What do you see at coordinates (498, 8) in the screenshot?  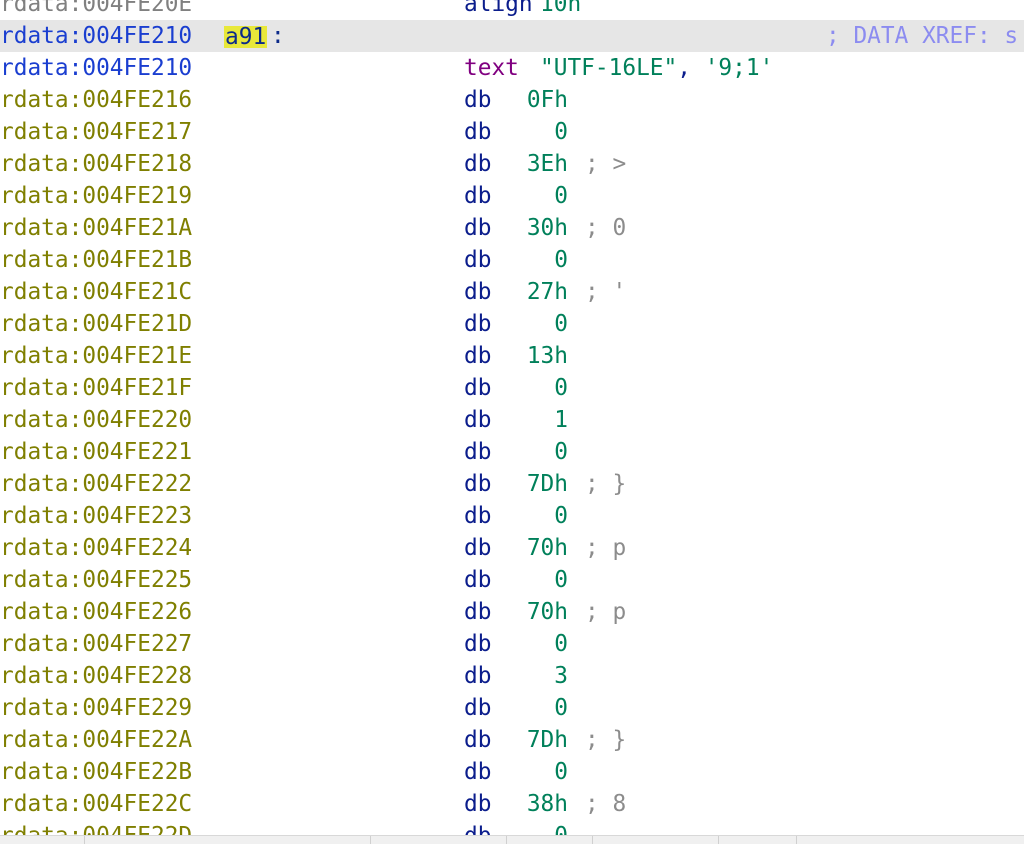 I see `mnemonic: align` at bounding box center [498, 8].